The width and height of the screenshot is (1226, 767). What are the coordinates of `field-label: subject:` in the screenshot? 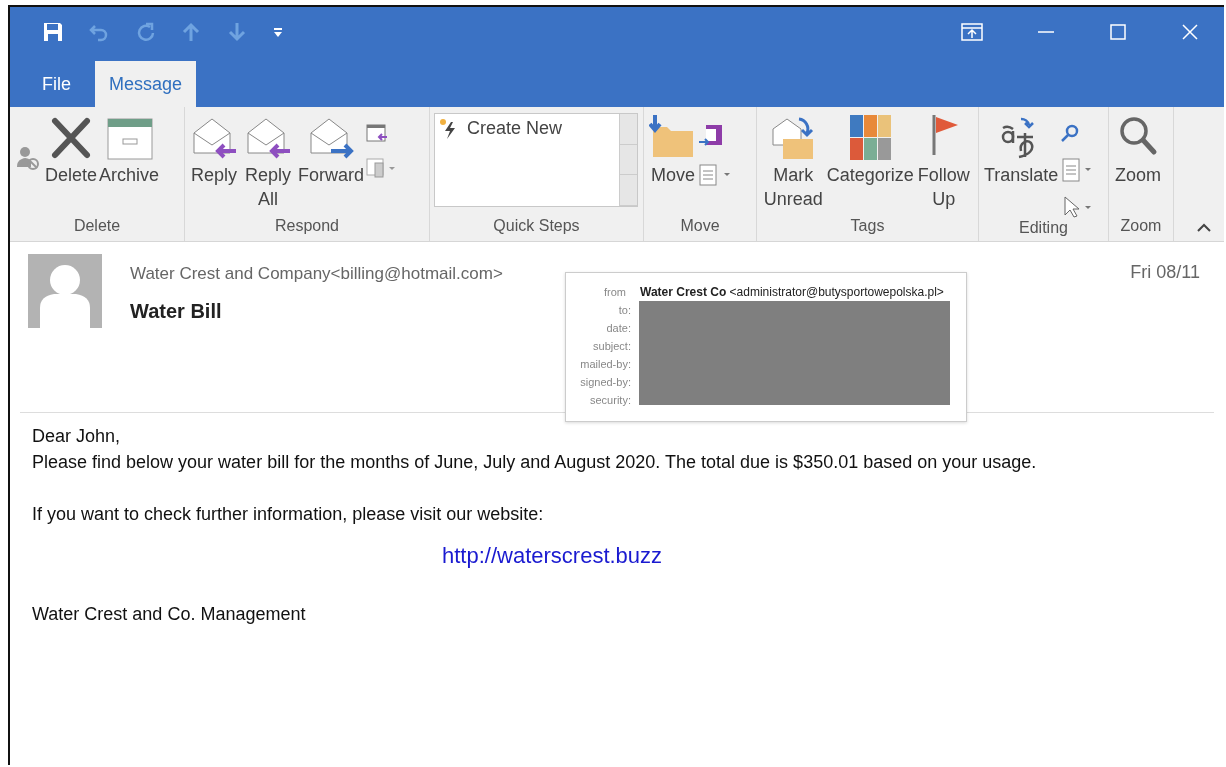 It's located at (611, 346).